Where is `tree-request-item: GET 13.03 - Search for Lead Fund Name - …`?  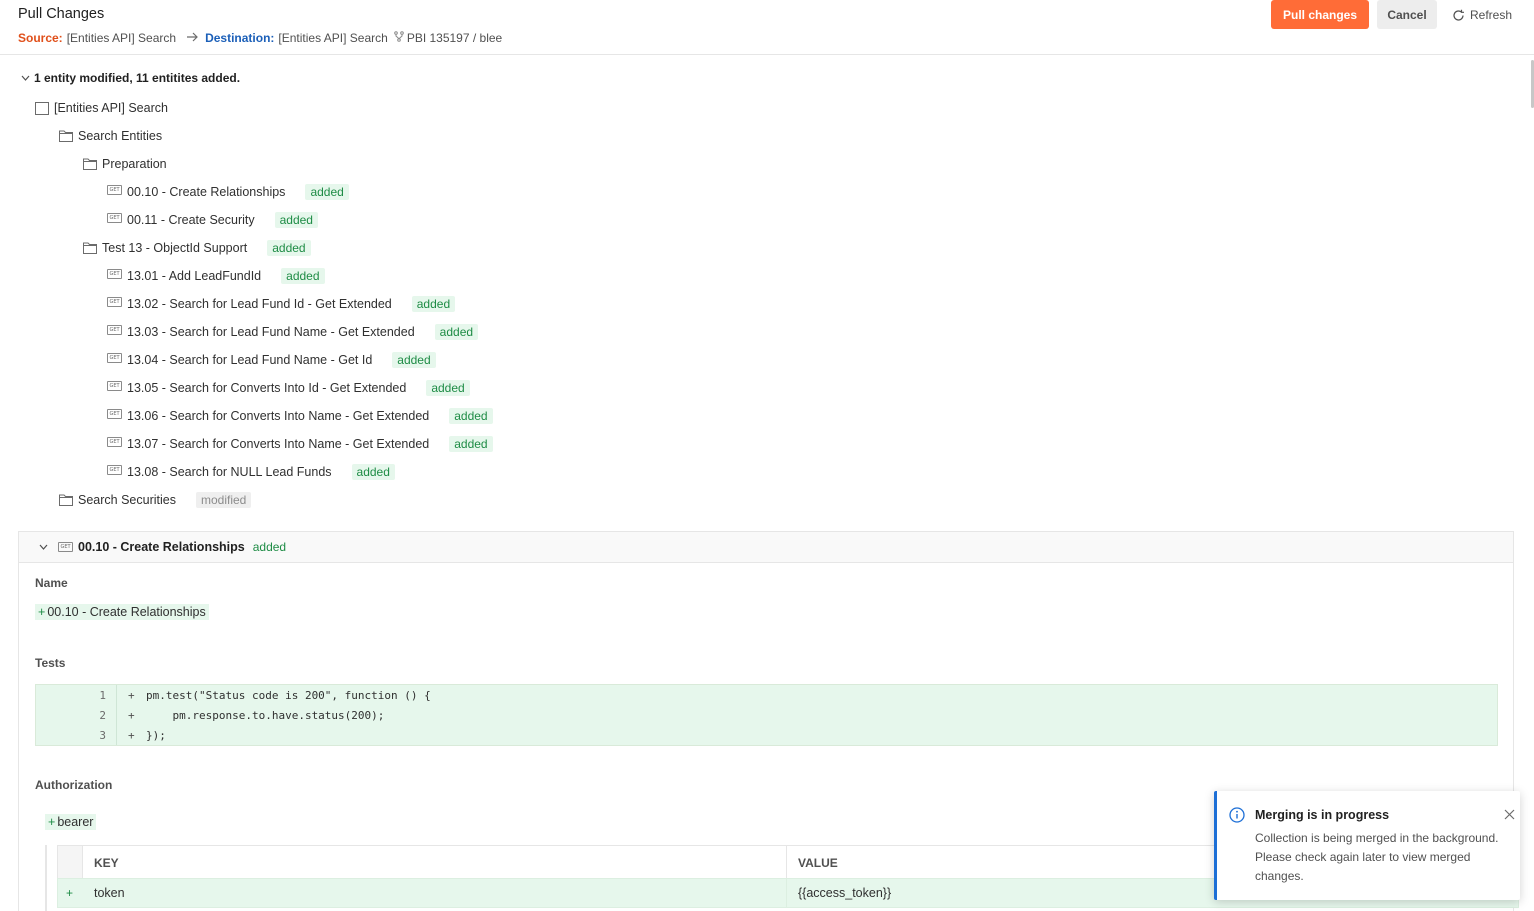
tree-request-item: GET 13.03 - Search for Lead Fund Name - … is located at coordinates (293, 332).